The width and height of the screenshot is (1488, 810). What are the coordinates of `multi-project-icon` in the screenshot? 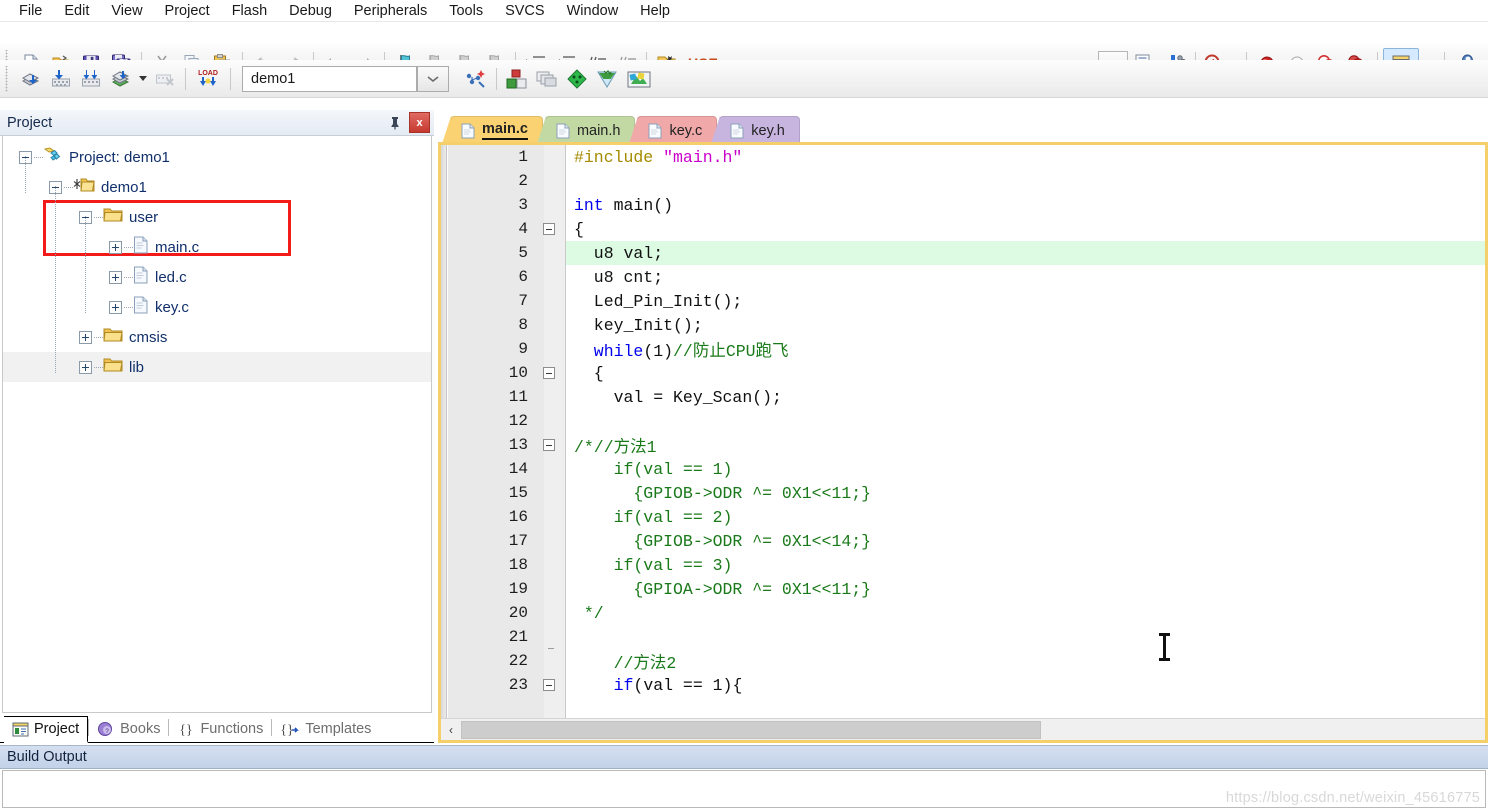 It's located at (547, 79).